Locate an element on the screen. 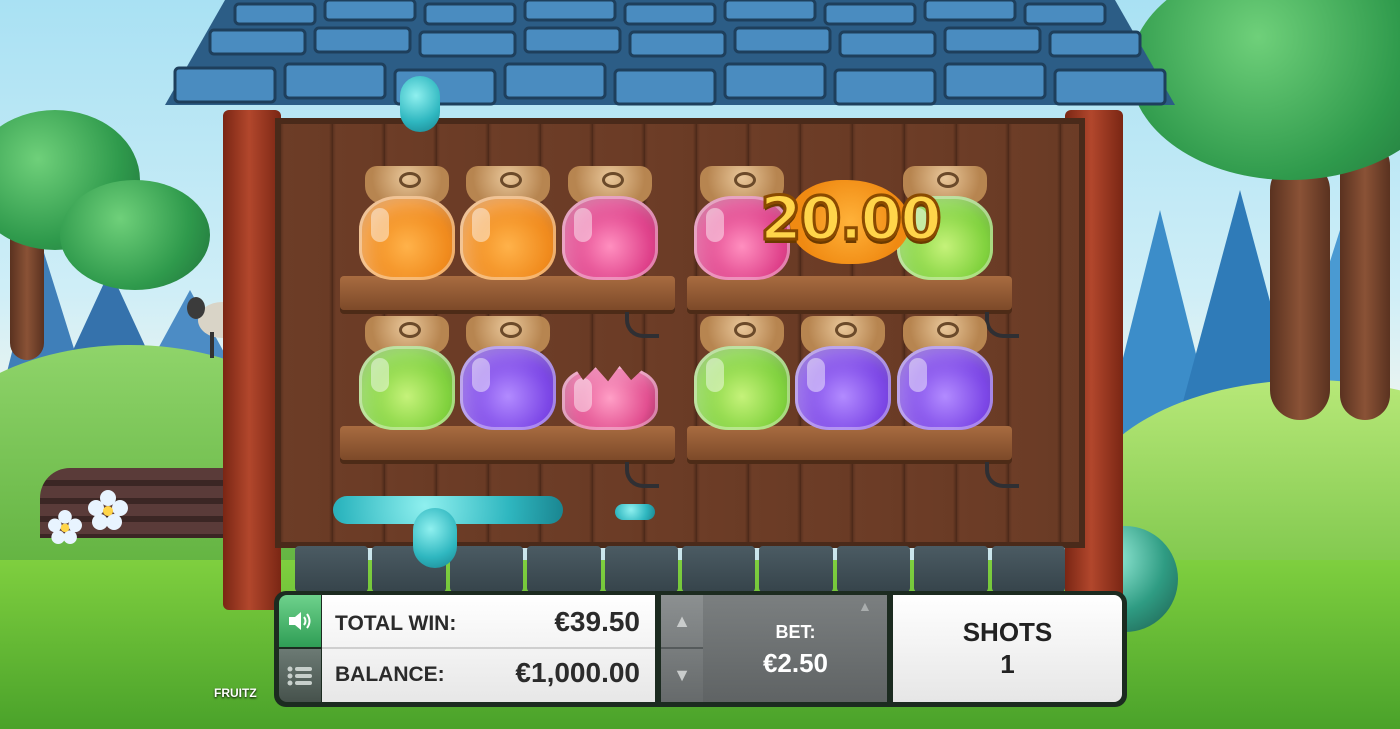 Image resolution: width=1400 pixels, height=729 pixels. jar-pink is located at coordinates (610, 225).